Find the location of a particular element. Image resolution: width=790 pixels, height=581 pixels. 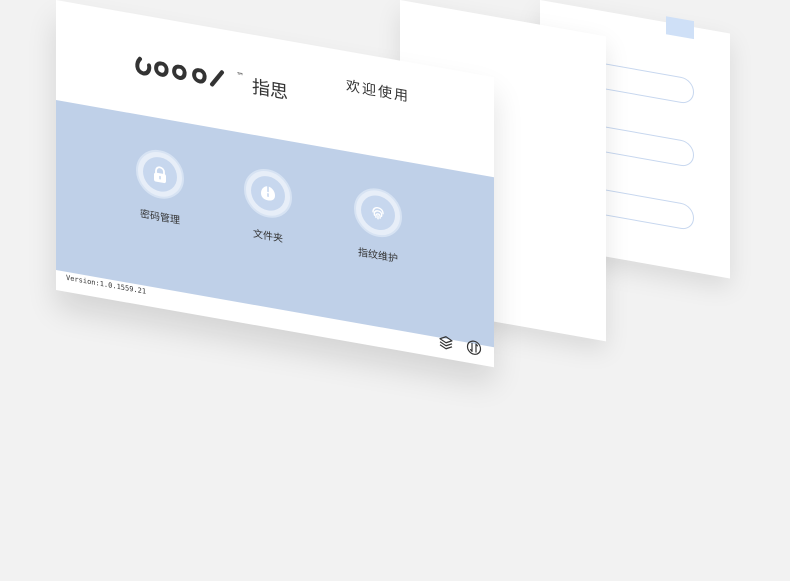

app-logo: ™ 指思 is located at coordinates (211, 78).